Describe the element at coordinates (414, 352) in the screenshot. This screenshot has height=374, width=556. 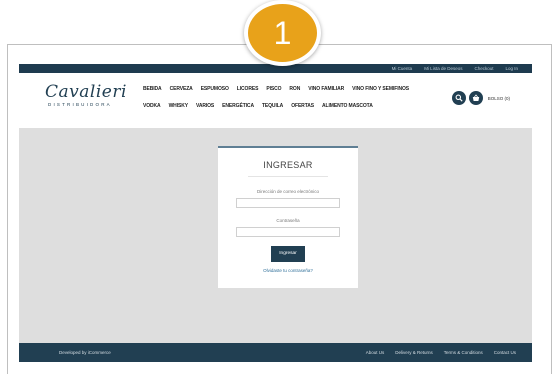
I see `footer-link-delivery: Delivery & Returns` at that location.